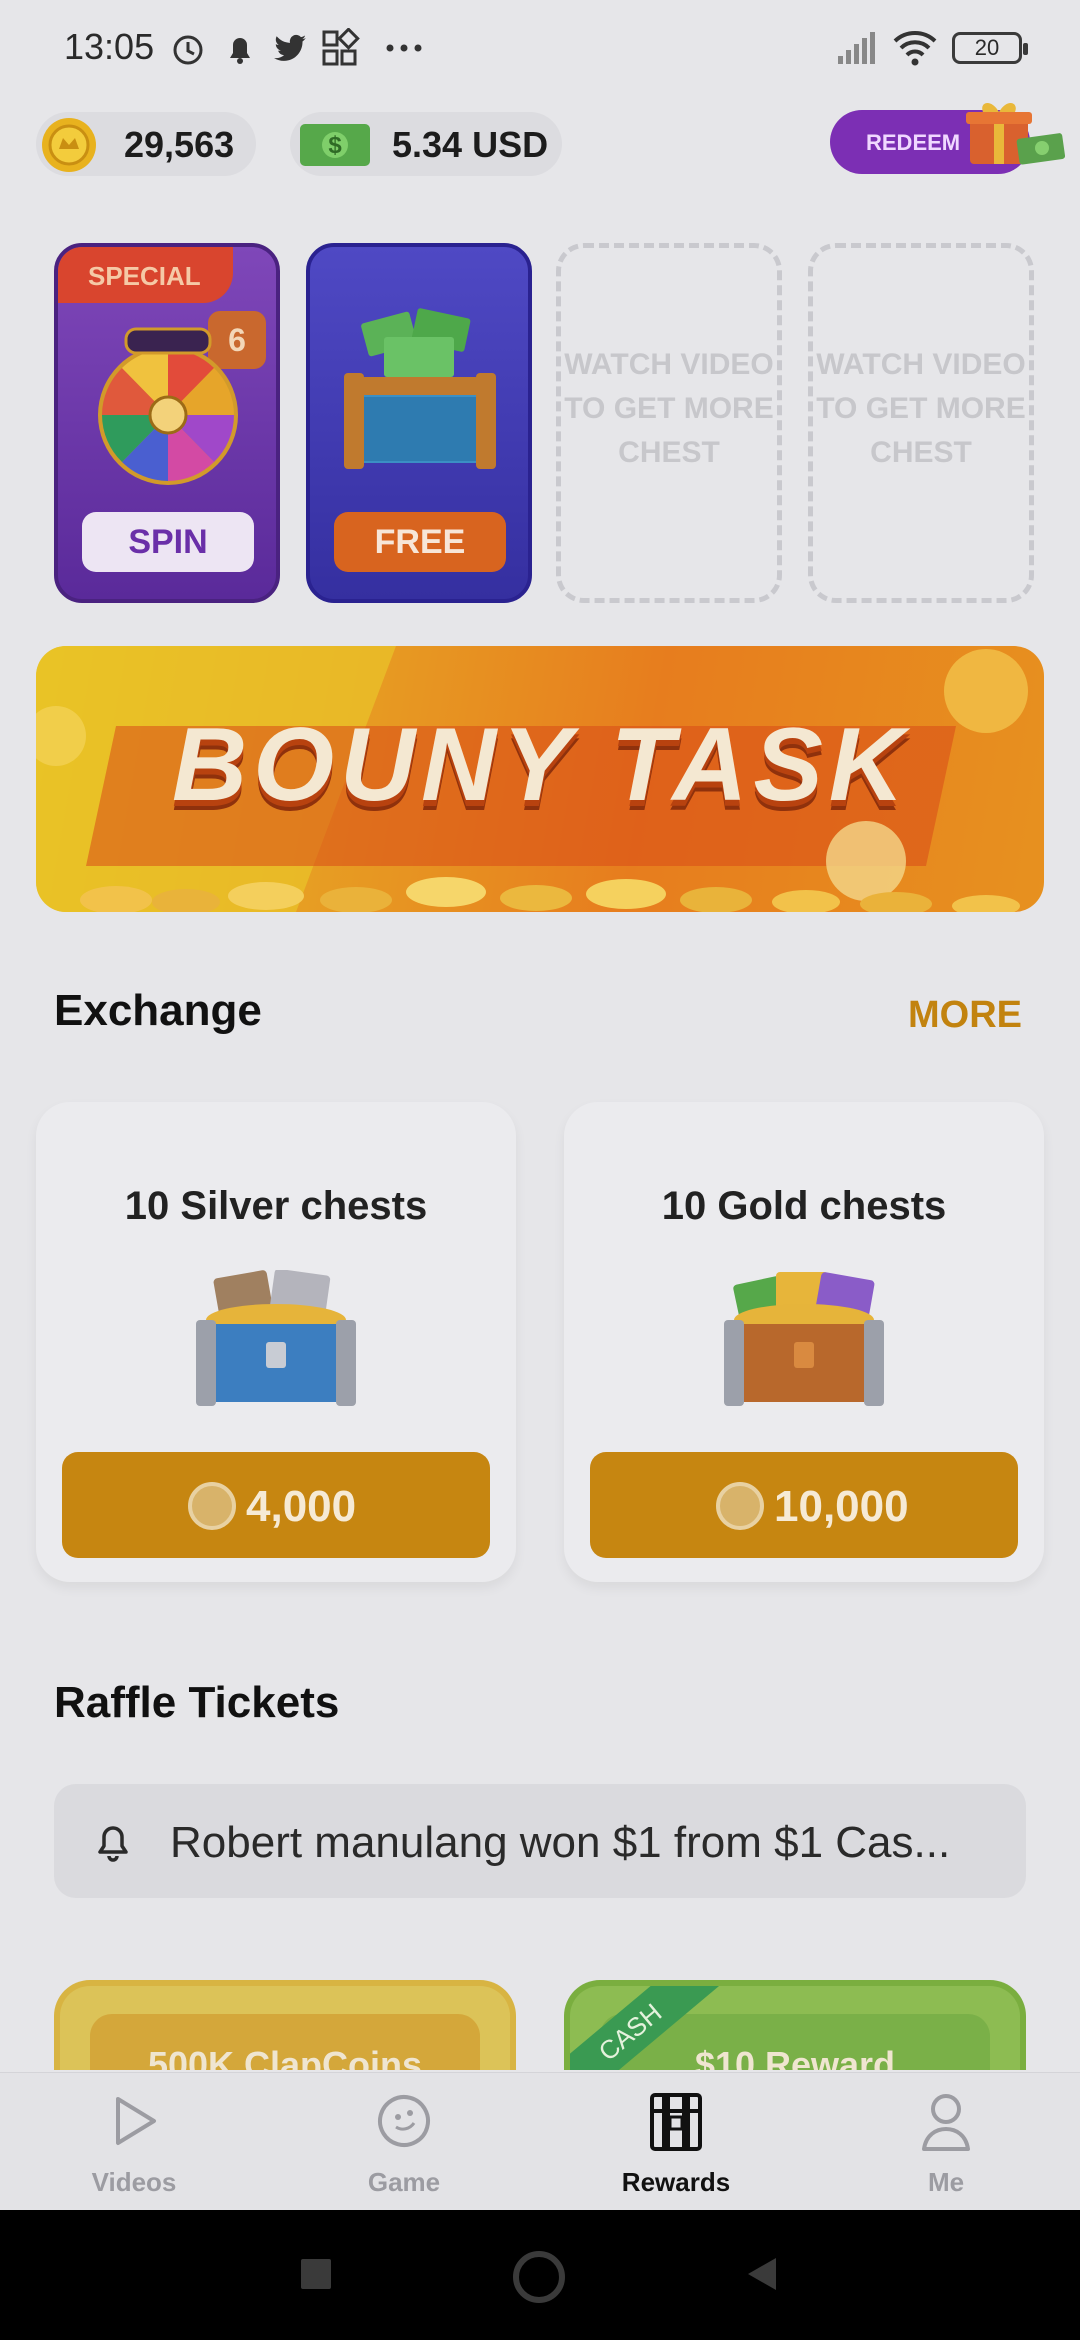 The width and height of the screenshot is (1080, 2340). I want to click on app-grid-icon, so click(341, 47).